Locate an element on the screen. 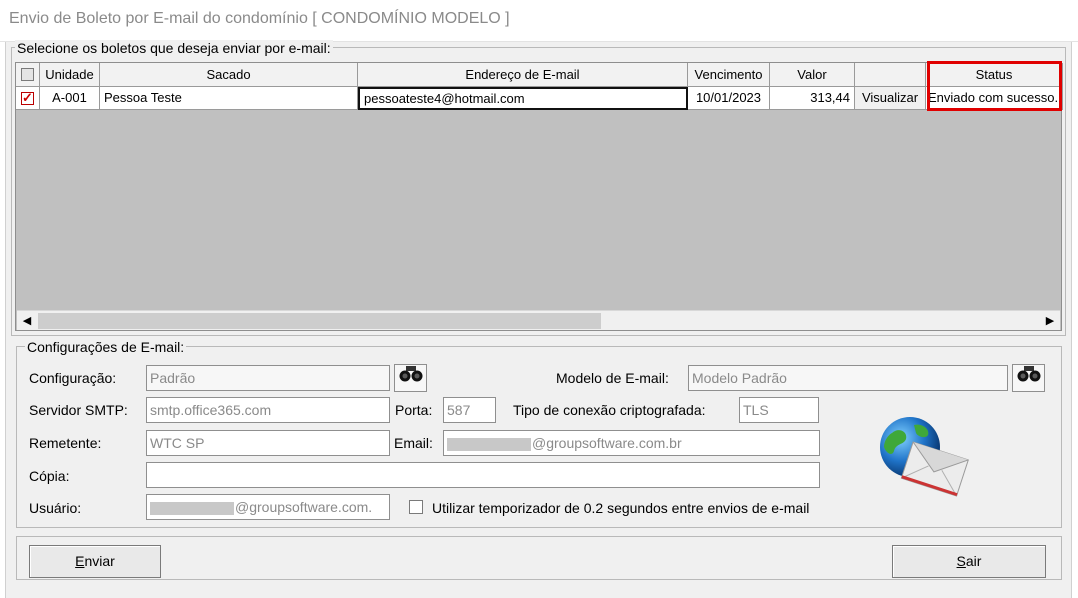 The image size is (1078, 598). scroll-thumb is located at coordinates (319, 321).